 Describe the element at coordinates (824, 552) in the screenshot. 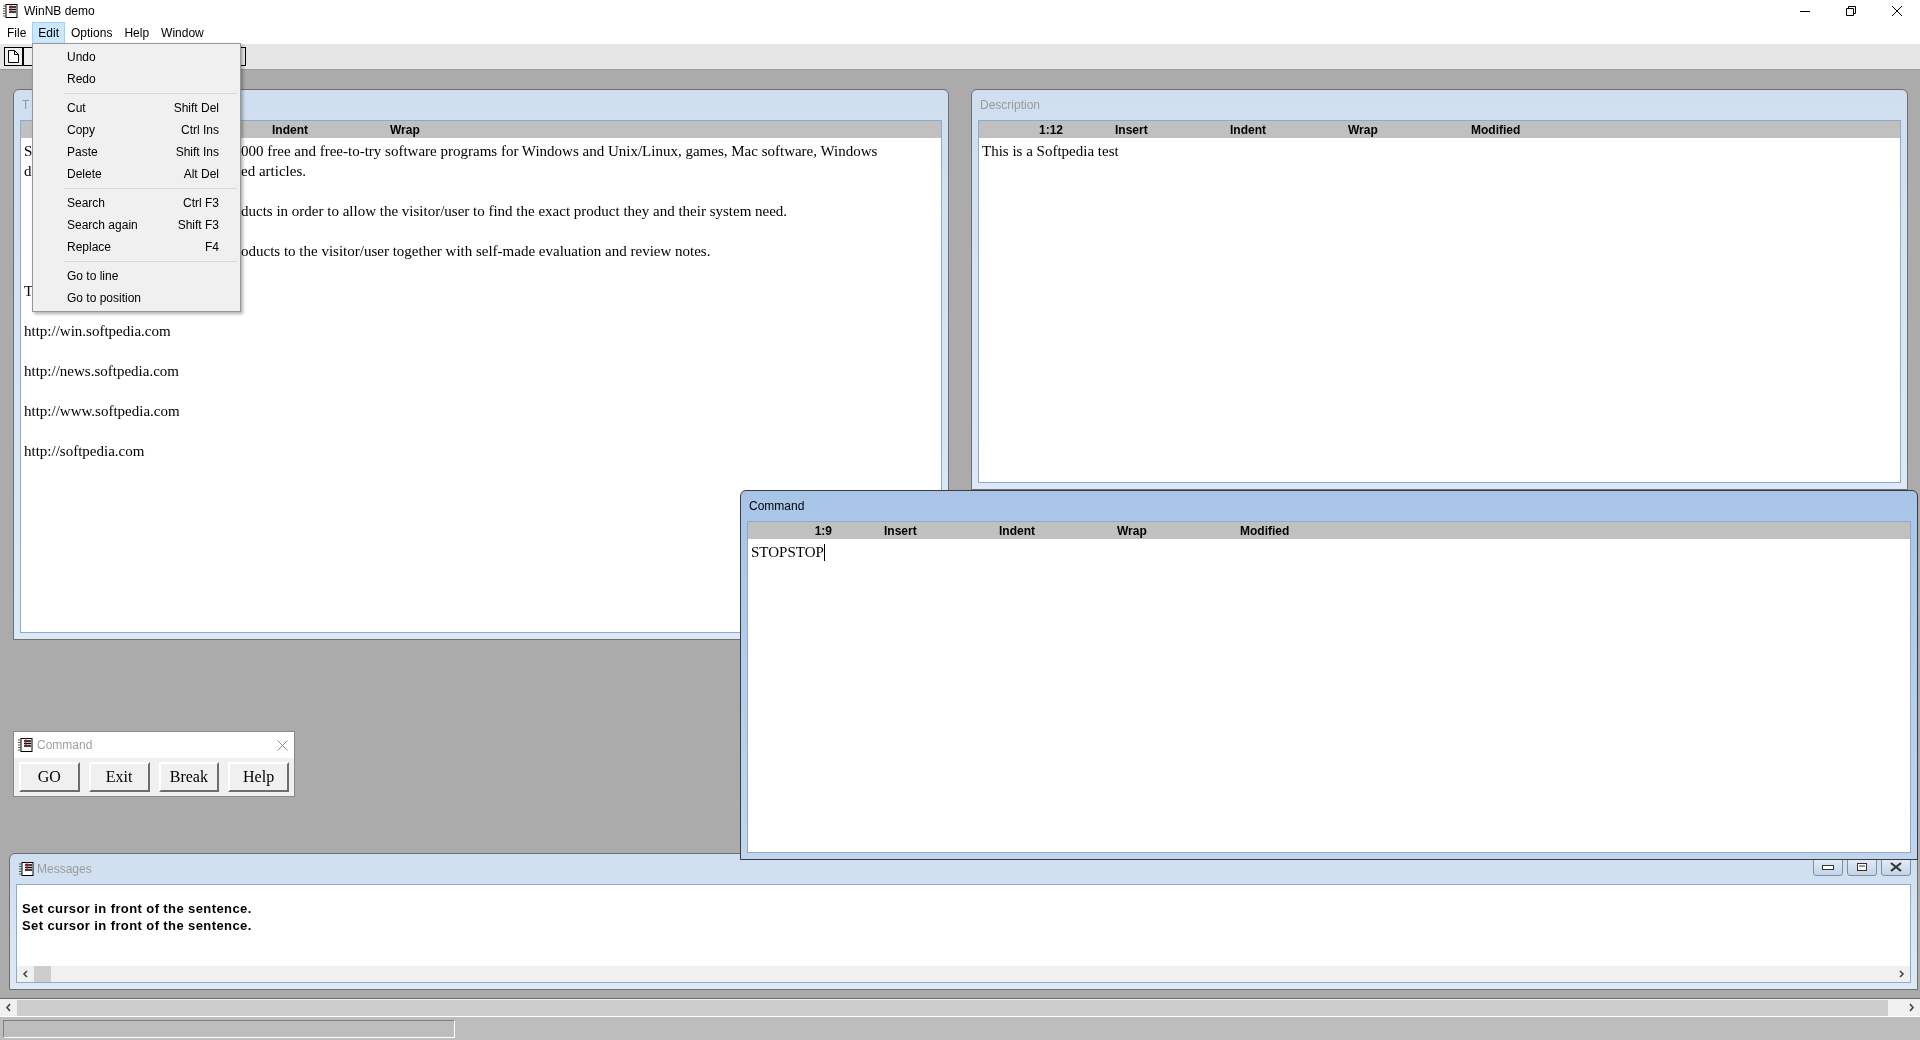

I see `text-cursor` at that location.